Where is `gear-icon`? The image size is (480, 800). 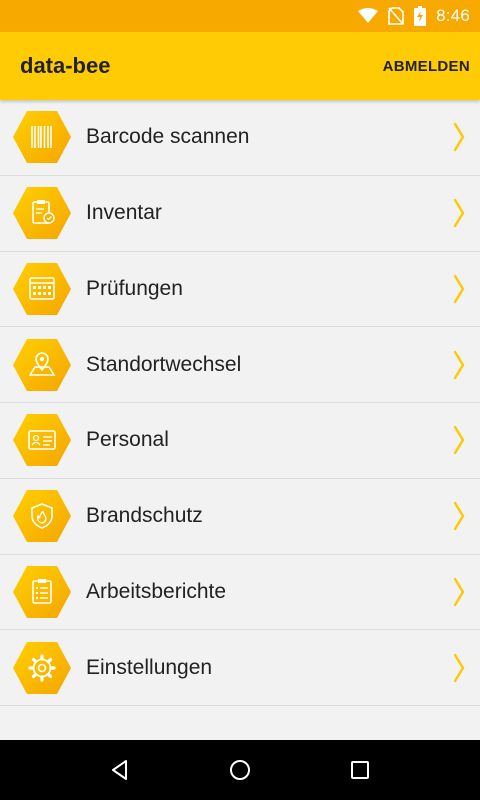
gear-icon is located at coordinates (42, 667).